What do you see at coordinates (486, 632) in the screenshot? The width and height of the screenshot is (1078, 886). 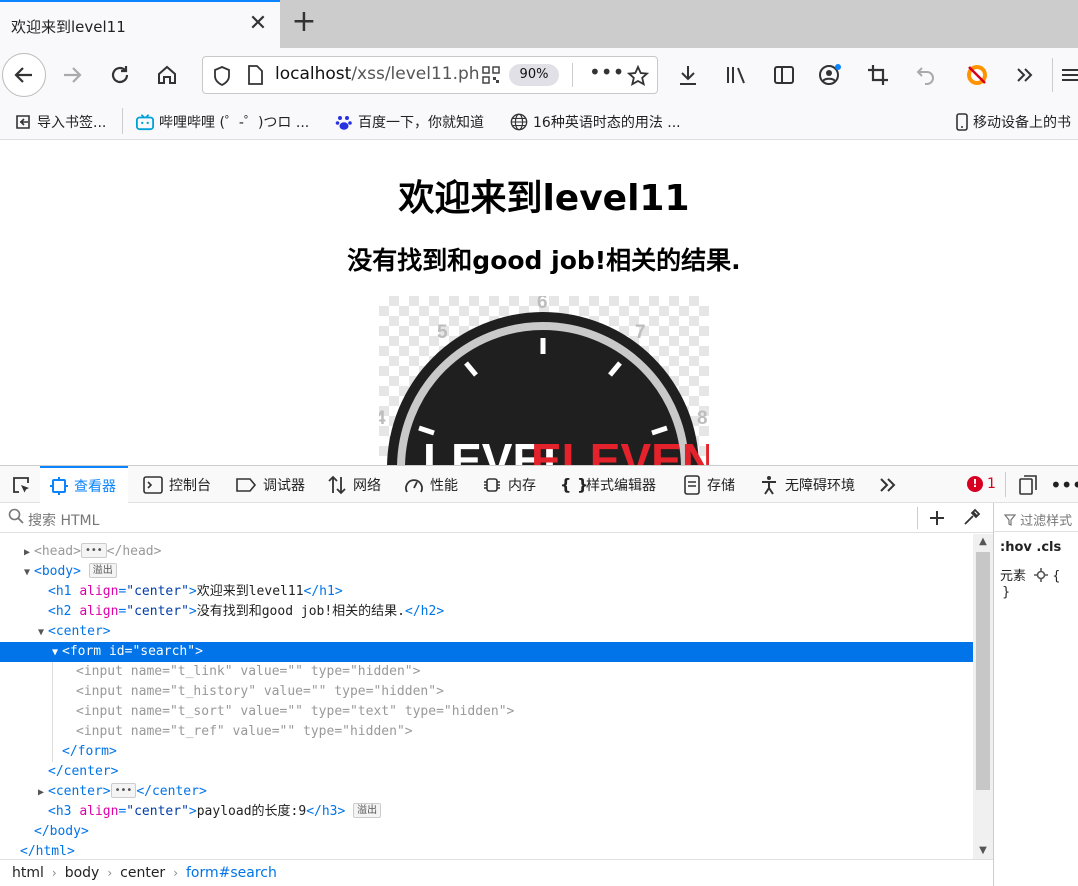 I see `tree-row-center: ▼ <center>` at bounding box center [486, 632].